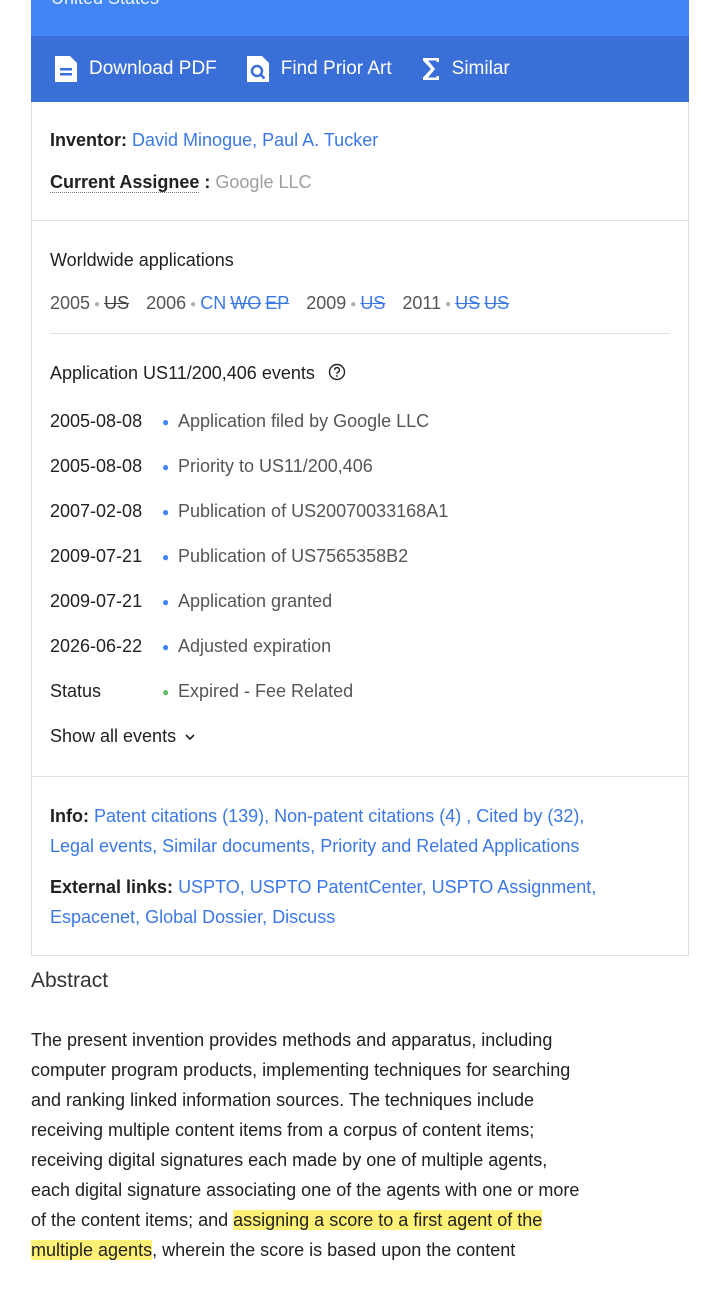 The image size is (720, 1290). I want to click on external-links-row-2: Espacenet, Global Dossier, Discuss, so click(193, 917).